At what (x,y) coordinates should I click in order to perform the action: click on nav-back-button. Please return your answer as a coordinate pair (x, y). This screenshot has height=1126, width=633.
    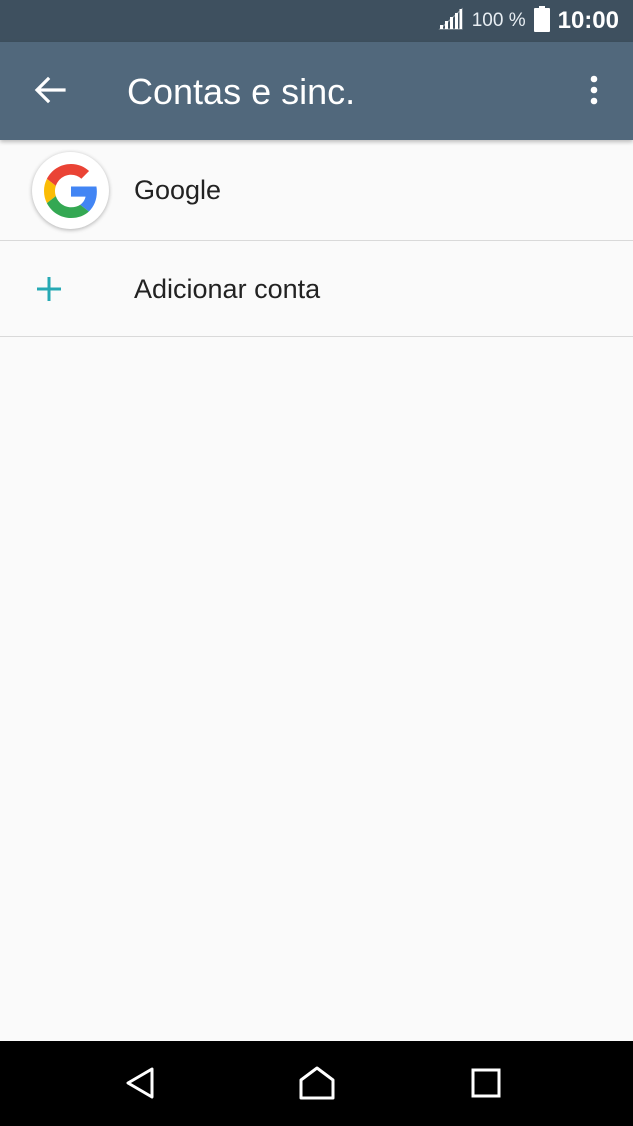
    Looking at the image, I should click on (140, 1085).